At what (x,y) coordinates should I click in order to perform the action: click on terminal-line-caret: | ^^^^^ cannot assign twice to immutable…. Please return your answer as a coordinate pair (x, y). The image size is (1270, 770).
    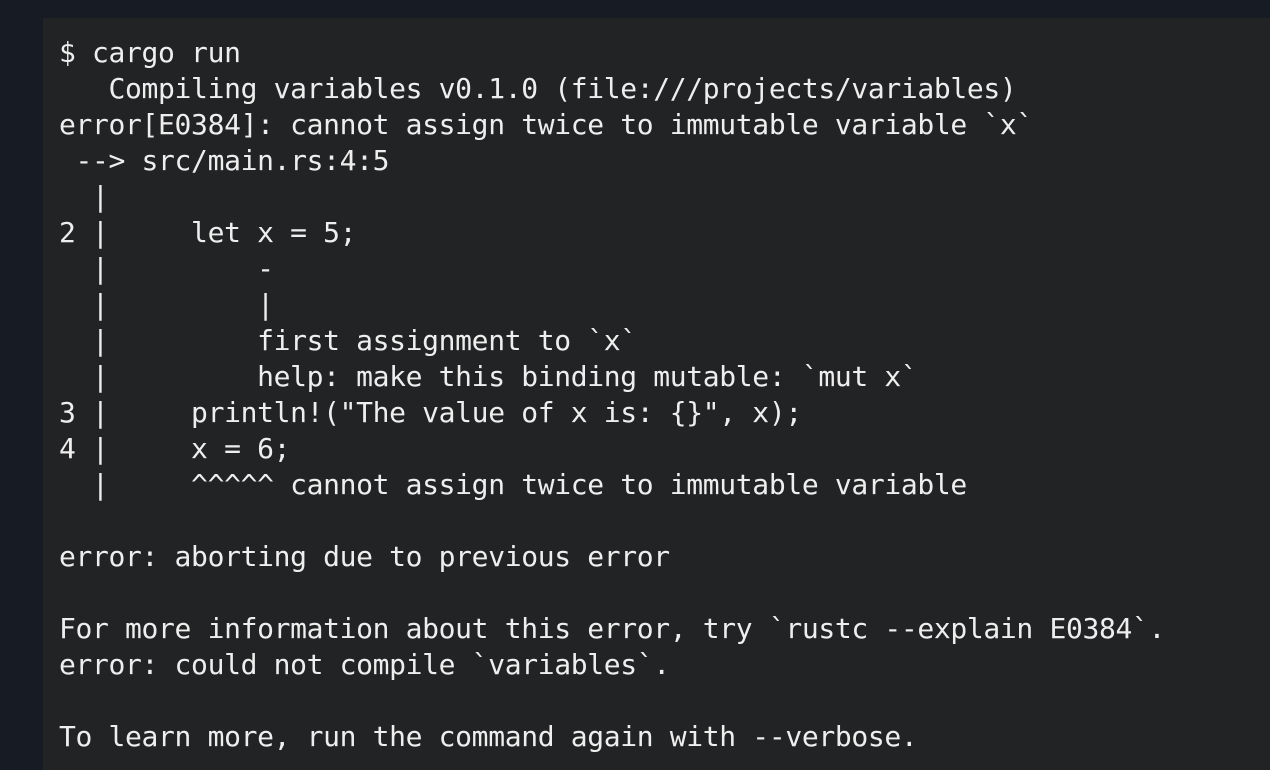
    Looking at the image, I should click on (513, 484).